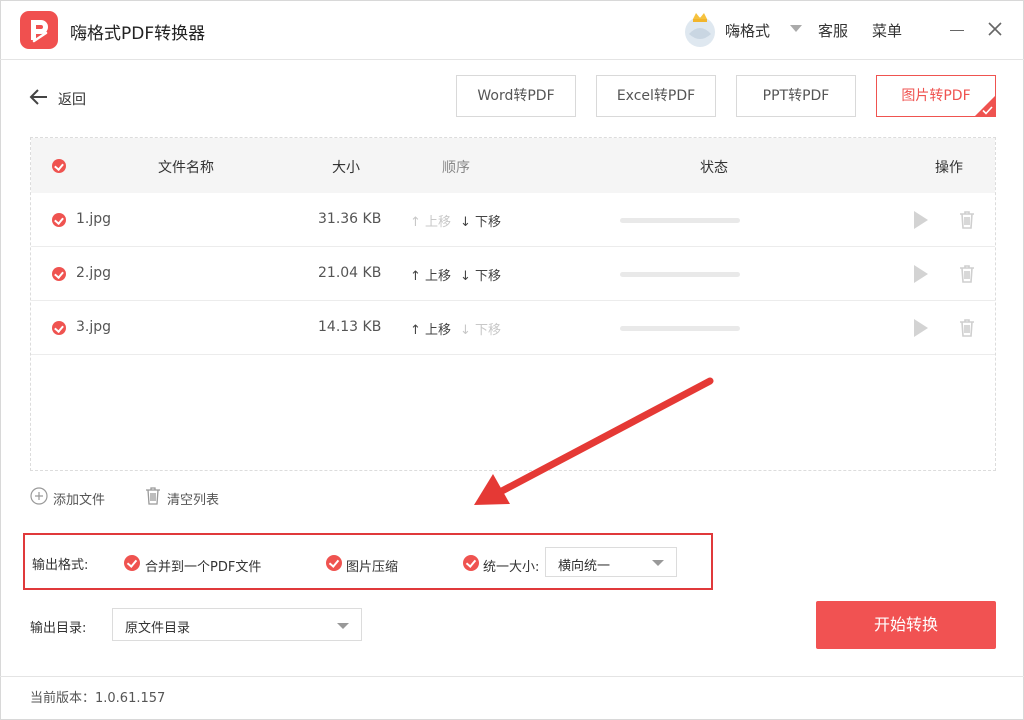 This screenshot has width=1024, height=720. What do you see at coordinates (513, 274) in the screenshot?
I see `table-row: 2.jpg 21.04 KB ↑ 上移 ↓ 下移` at bounding box center [513, 274].